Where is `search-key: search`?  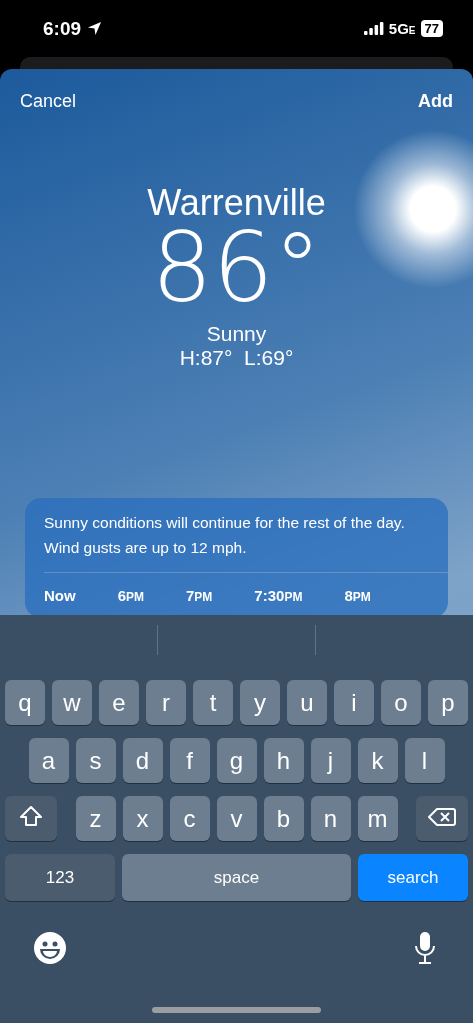
search-key: search is located at coordinates (413, 877).